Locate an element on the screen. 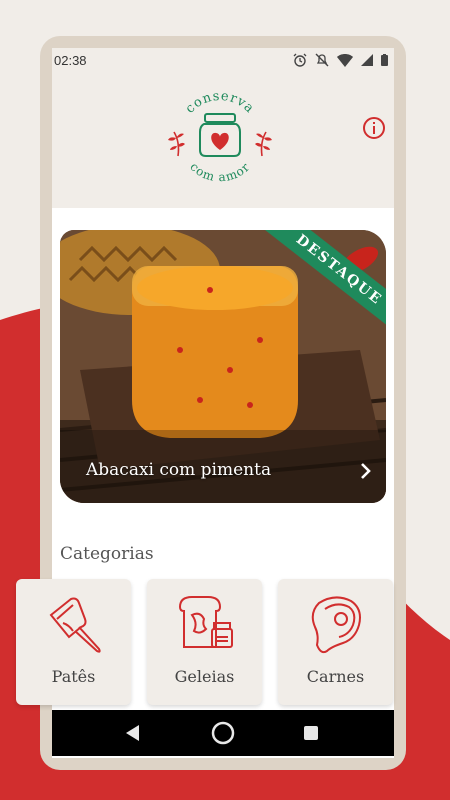 The image size is (450, 800). category-card-geleias: Geleias is located at coordinates (204, 642).